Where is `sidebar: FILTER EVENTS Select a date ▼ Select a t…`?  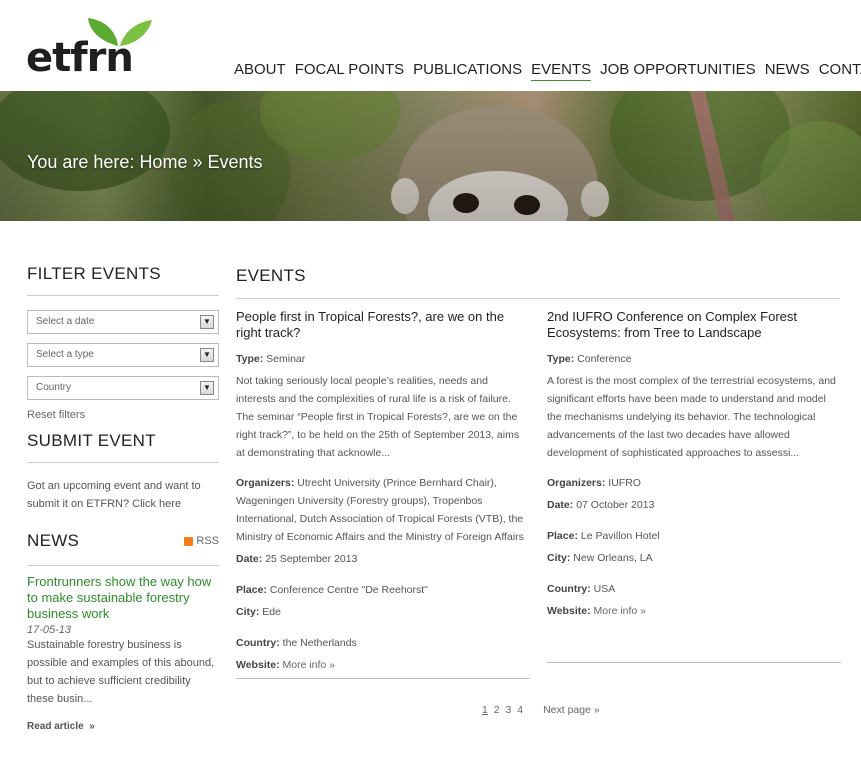
sidebar: FILTER EVENTS Select a date ▼ Select a t… is located at coordinates (123, 499).